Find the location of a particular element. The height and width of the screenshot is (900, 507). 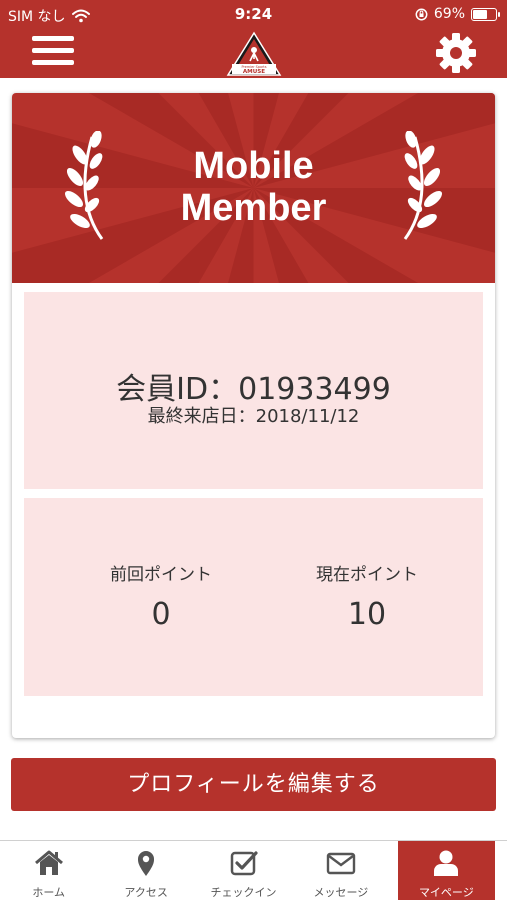

amuse-logo: Premier Sports AMUSE is located at coordinates (254, 53).